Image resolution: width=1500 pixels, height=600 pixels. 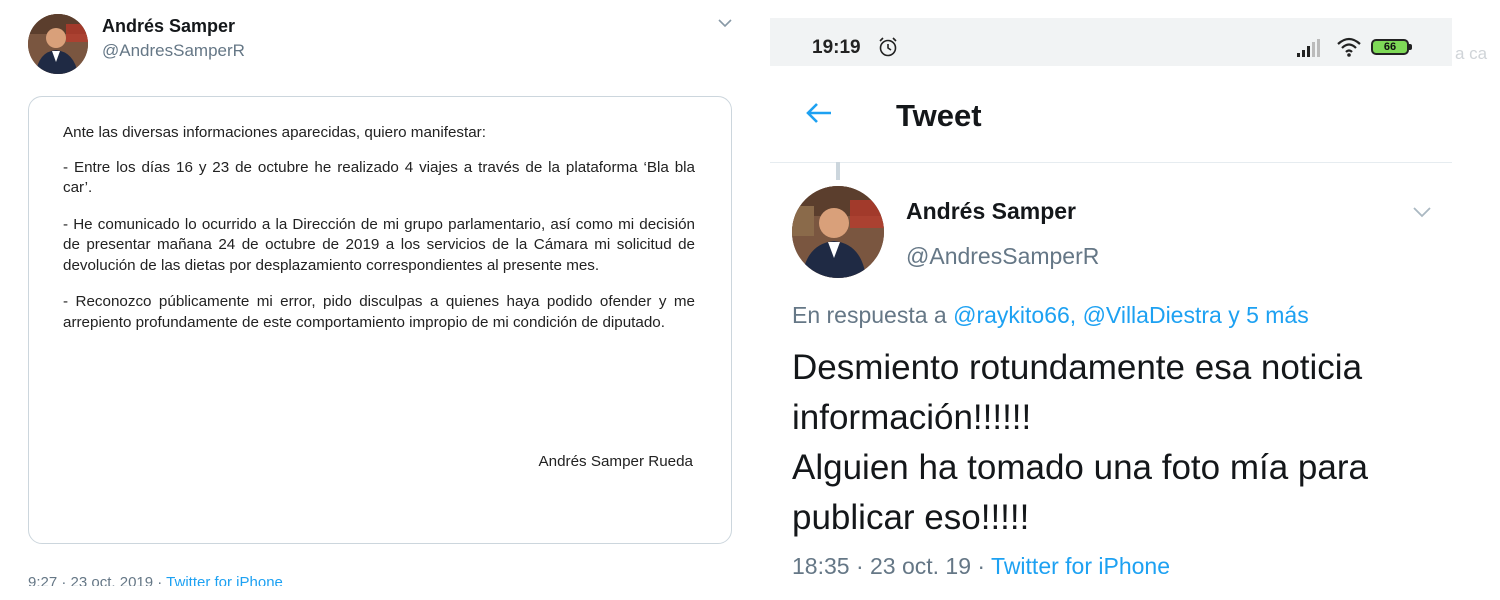 What do you see at coordinates (1080, 467) in the screenshot?
I see `tweet-text-line: Alguien ha tomado una foto mía para` at bounding box center [1080, 467].